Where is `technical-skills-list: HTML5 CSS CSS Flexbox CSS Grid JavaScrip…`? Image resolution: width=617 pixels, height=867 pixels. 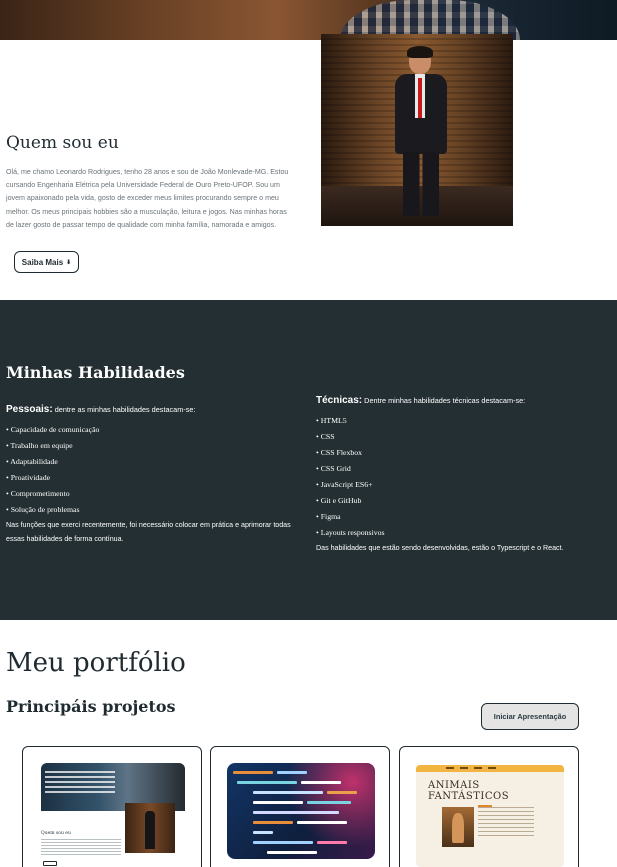
technical-skills-list: HTML5 CSS CSS Flexbox CSS Grid JavaScrip… is located at coordinates (463, 477).